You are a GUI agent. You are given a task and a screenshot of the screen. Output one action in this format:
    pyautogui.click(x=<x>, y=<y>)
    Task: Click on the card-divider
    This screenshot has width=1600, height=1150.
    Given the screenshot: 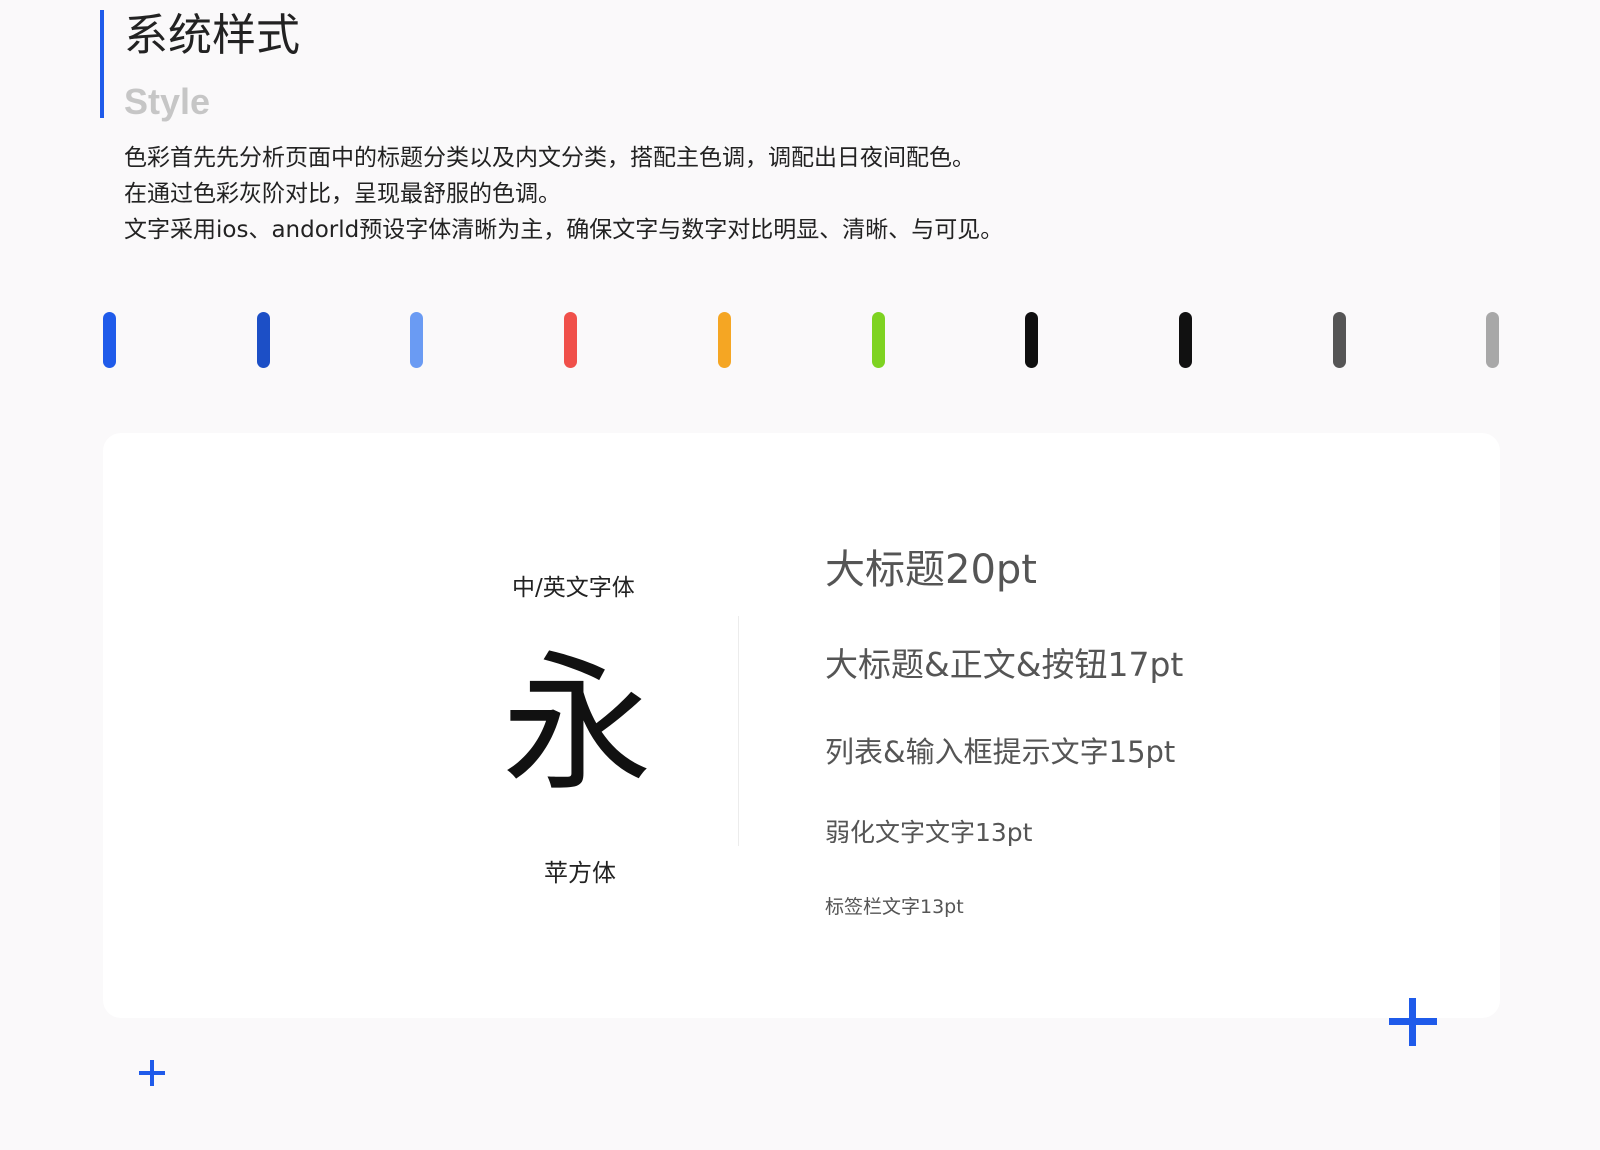 What is the action you would take?
    pyautogui.click(x=738, y=731)
    